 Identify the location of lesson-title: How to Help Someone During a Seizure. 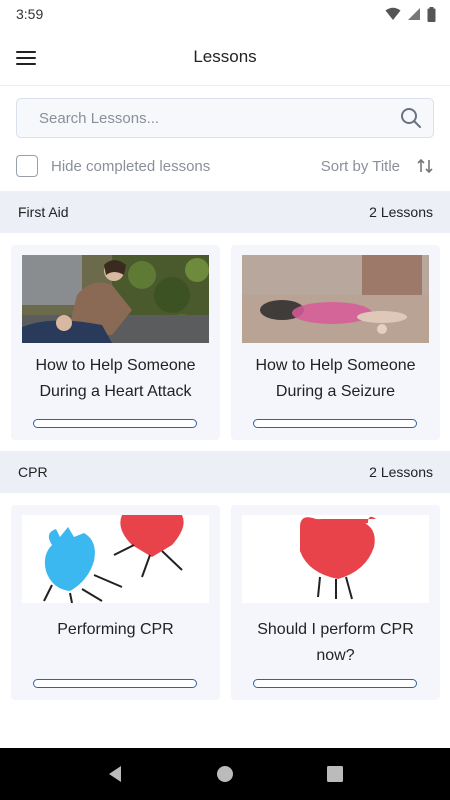
(335, 378).